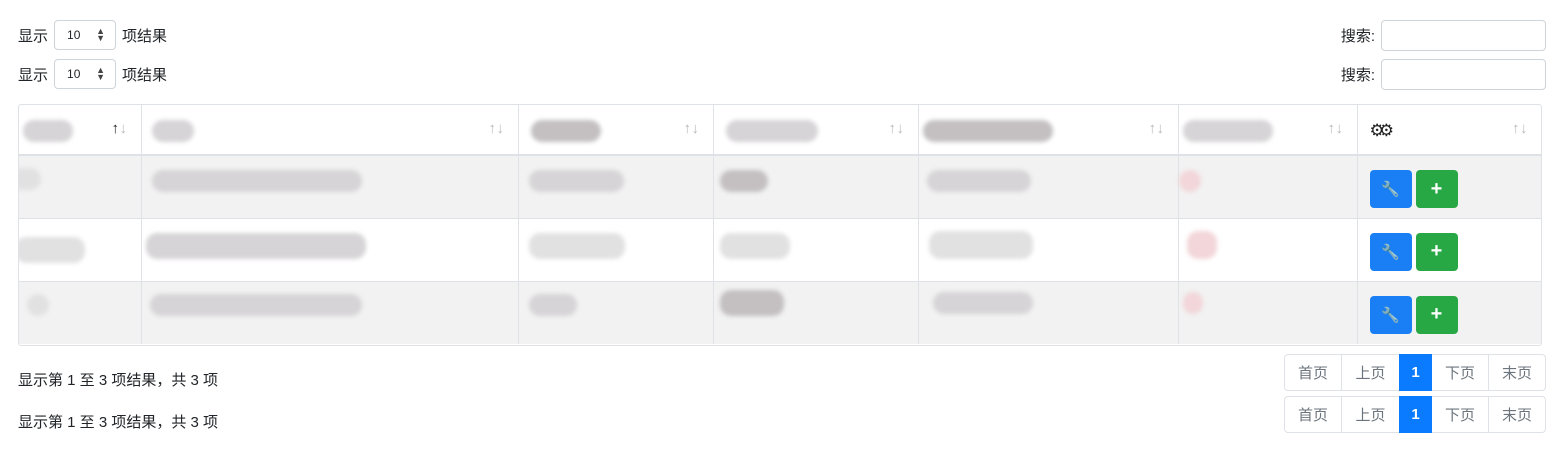 The height and width of the screenshot is (455, 1566). What do you see at coordinates (118, 422) in the screenshot?
I see `table-info-2: 显示第 1 至 3 项结果，共 3 项` at bounding box center [118, 422].